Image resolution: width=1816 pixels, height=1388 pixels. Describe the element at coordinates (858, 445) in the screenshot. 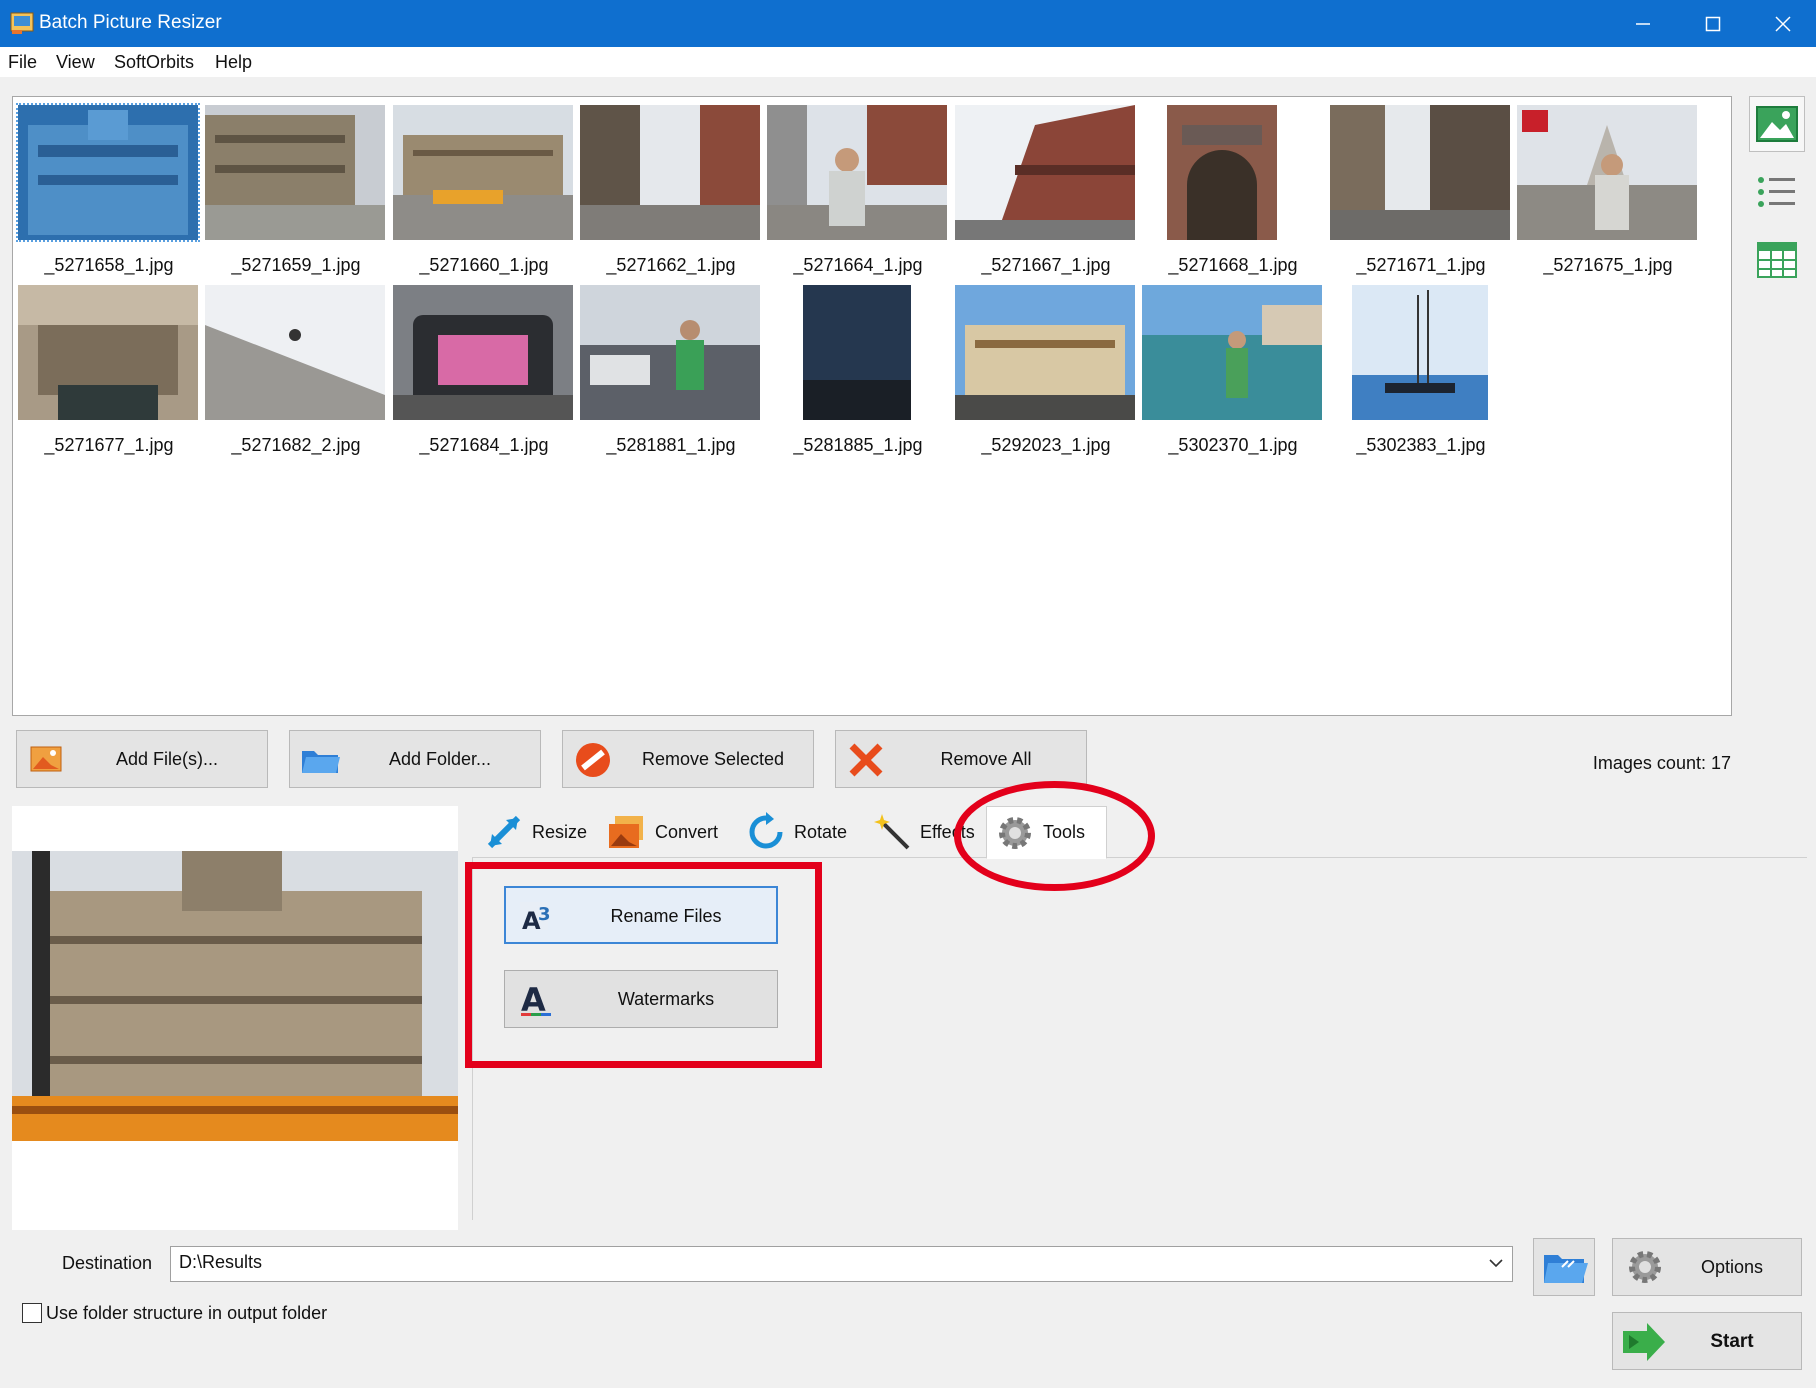

I see `thumbnail-label: _5281885_1.jpg` at that location.